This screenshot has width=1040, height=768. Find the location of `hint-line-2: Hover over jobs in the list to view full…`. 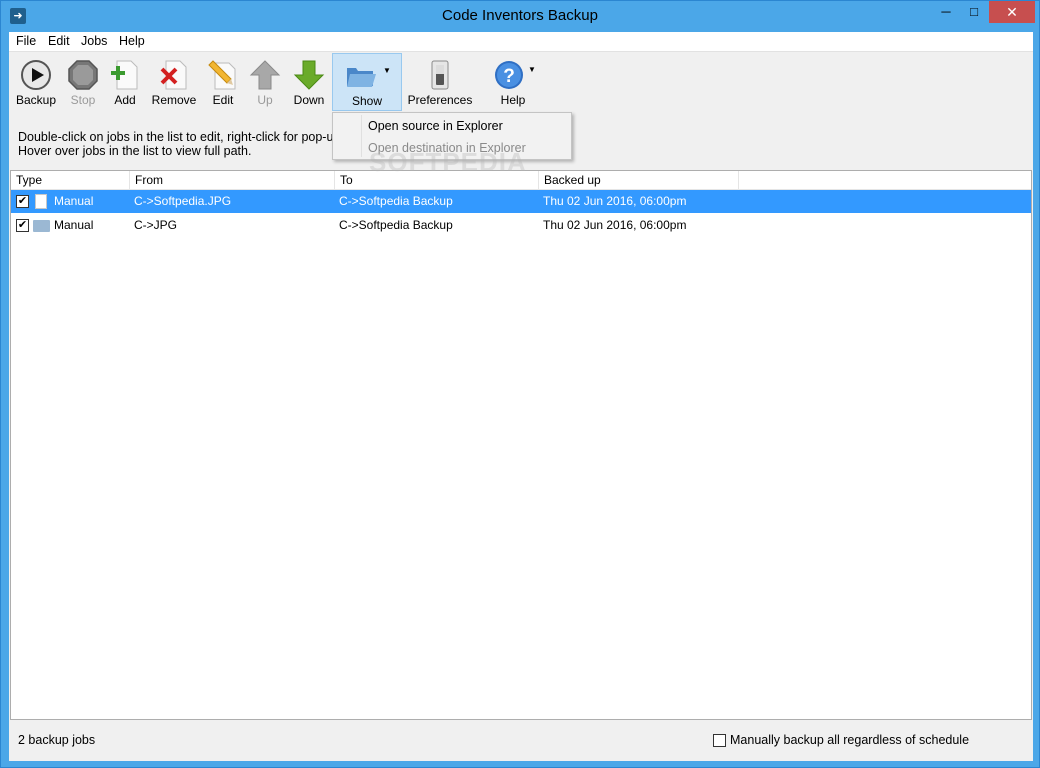

hint-line-2: Hover over jobs in the list to view full… is located at coordinates (135, 151).